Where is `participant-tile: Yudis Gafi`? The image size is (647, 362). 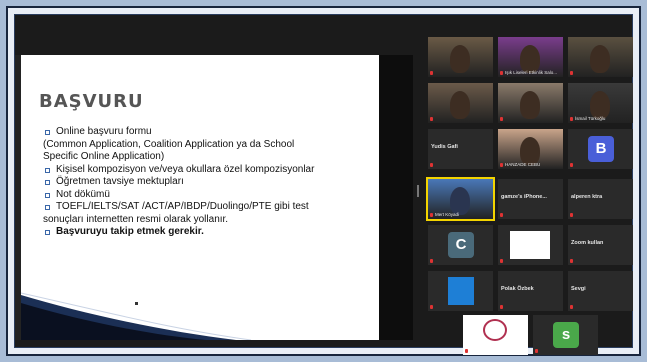
participant-tile: Yudis Gafi is located at coordinates (460, 149).